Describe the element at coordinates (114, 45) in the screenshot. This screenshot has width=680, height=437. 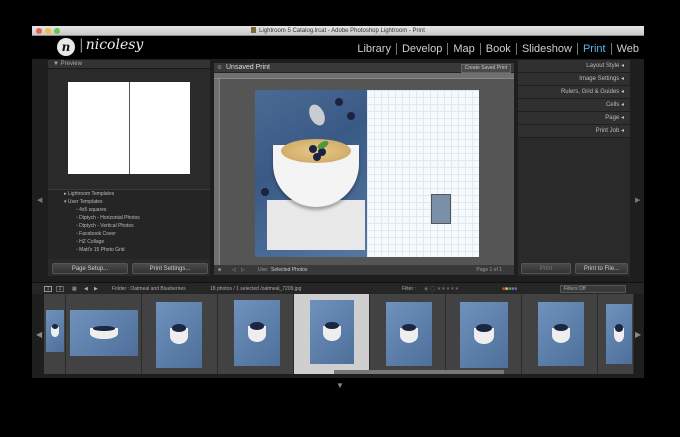
I see `brand-name: nicolesy` at that location.